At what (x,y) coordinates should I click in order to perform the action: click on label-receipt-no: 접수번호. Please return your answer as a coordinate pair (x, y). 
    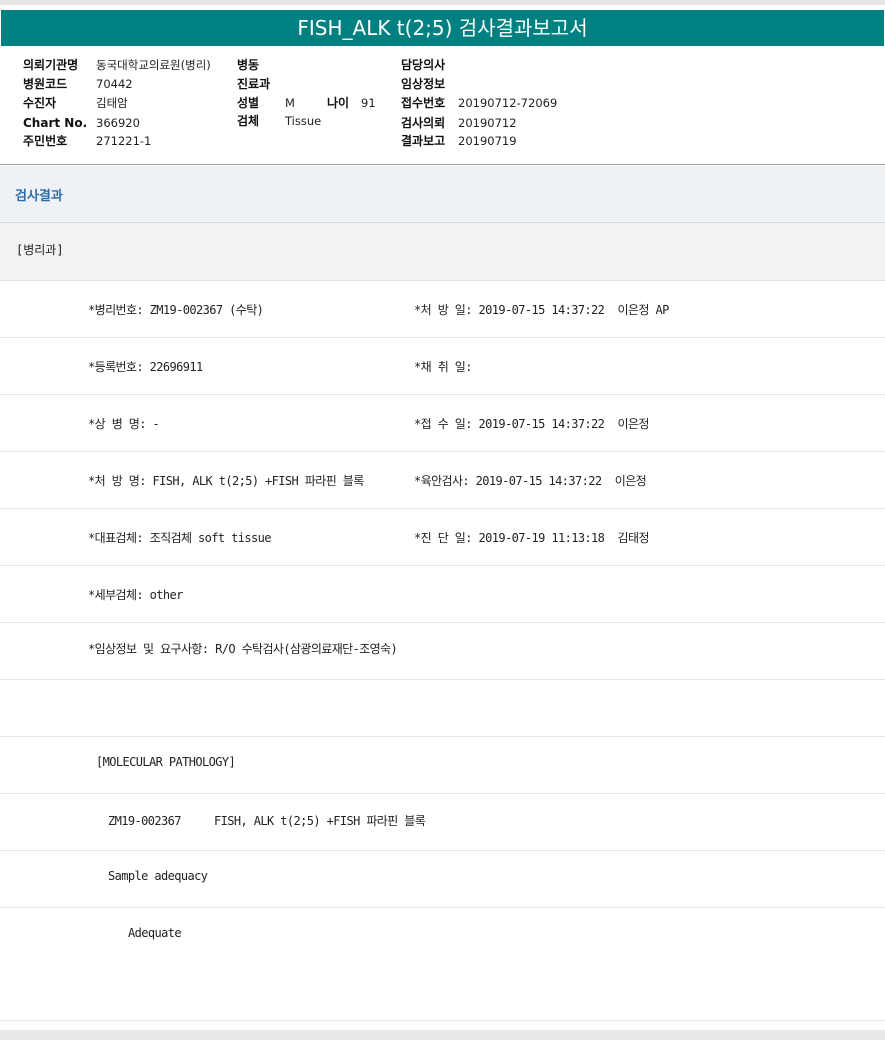
    Looking at the image, I should click on (423, 103).